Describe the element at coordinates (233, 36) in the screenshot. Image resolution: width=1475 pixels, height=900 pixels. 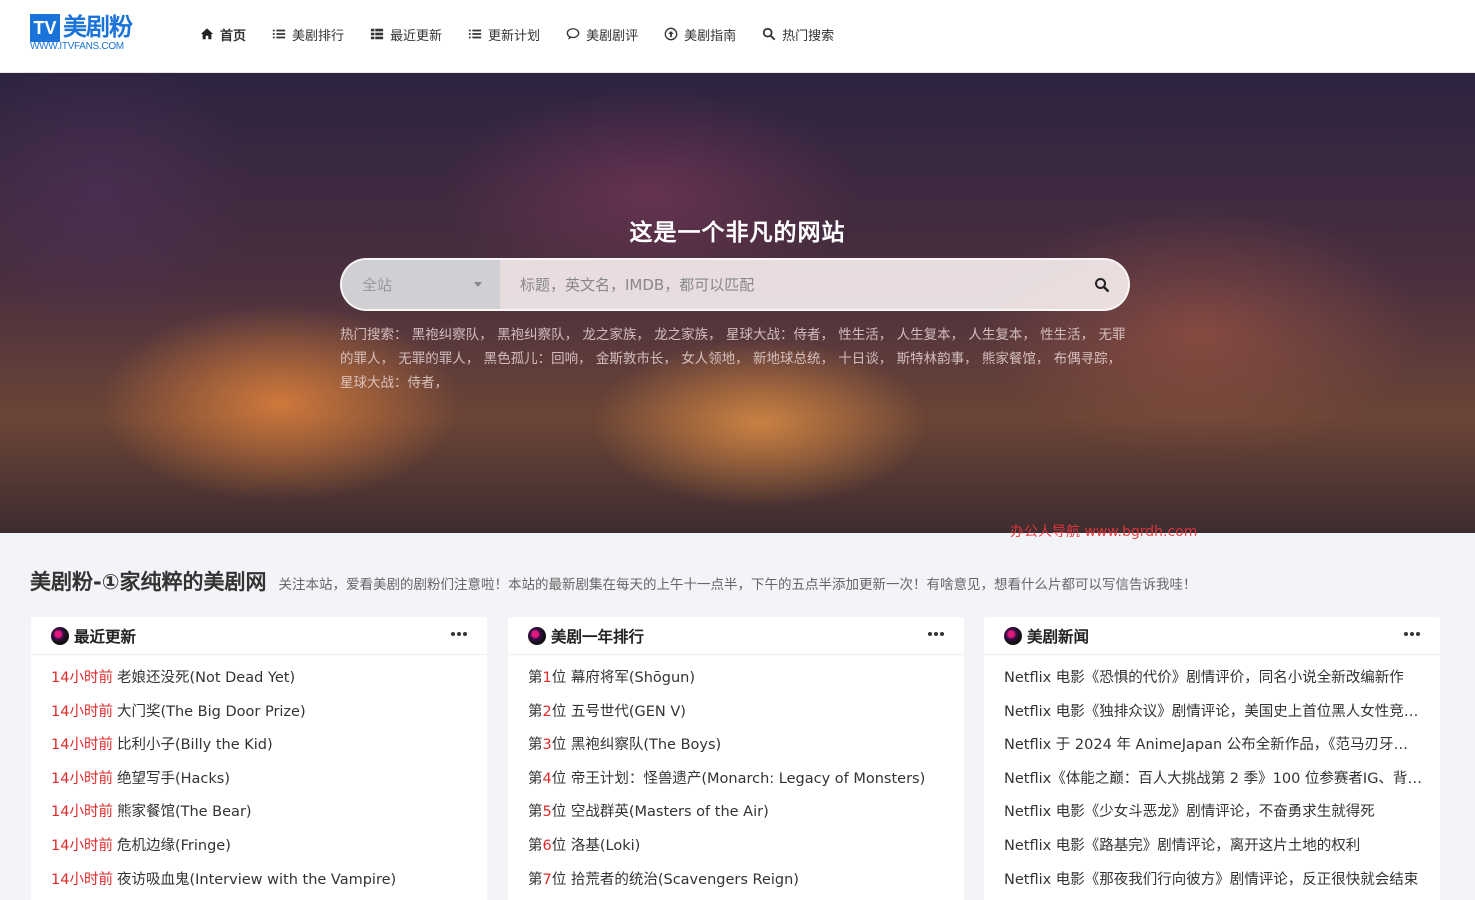
I see `nav-label: 首页` at that location.